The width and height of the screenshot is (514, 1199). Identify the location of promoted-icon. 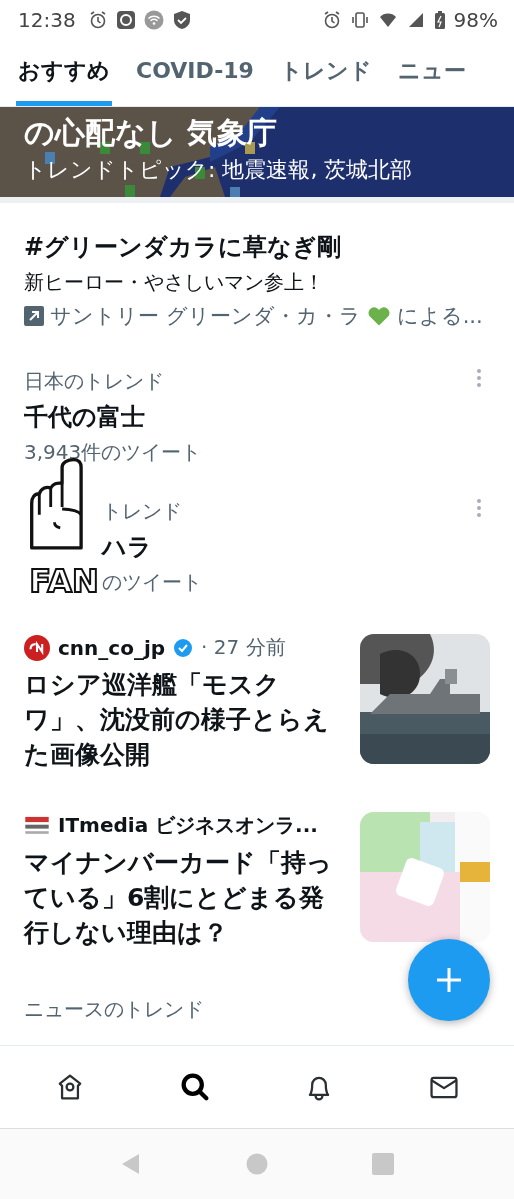
(34, 316).